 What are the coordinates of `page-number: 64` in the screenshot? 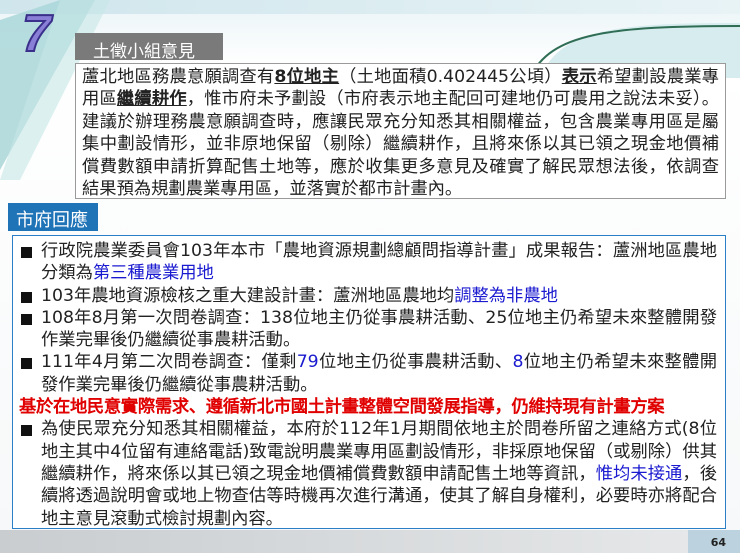 It's located at (714, 541).